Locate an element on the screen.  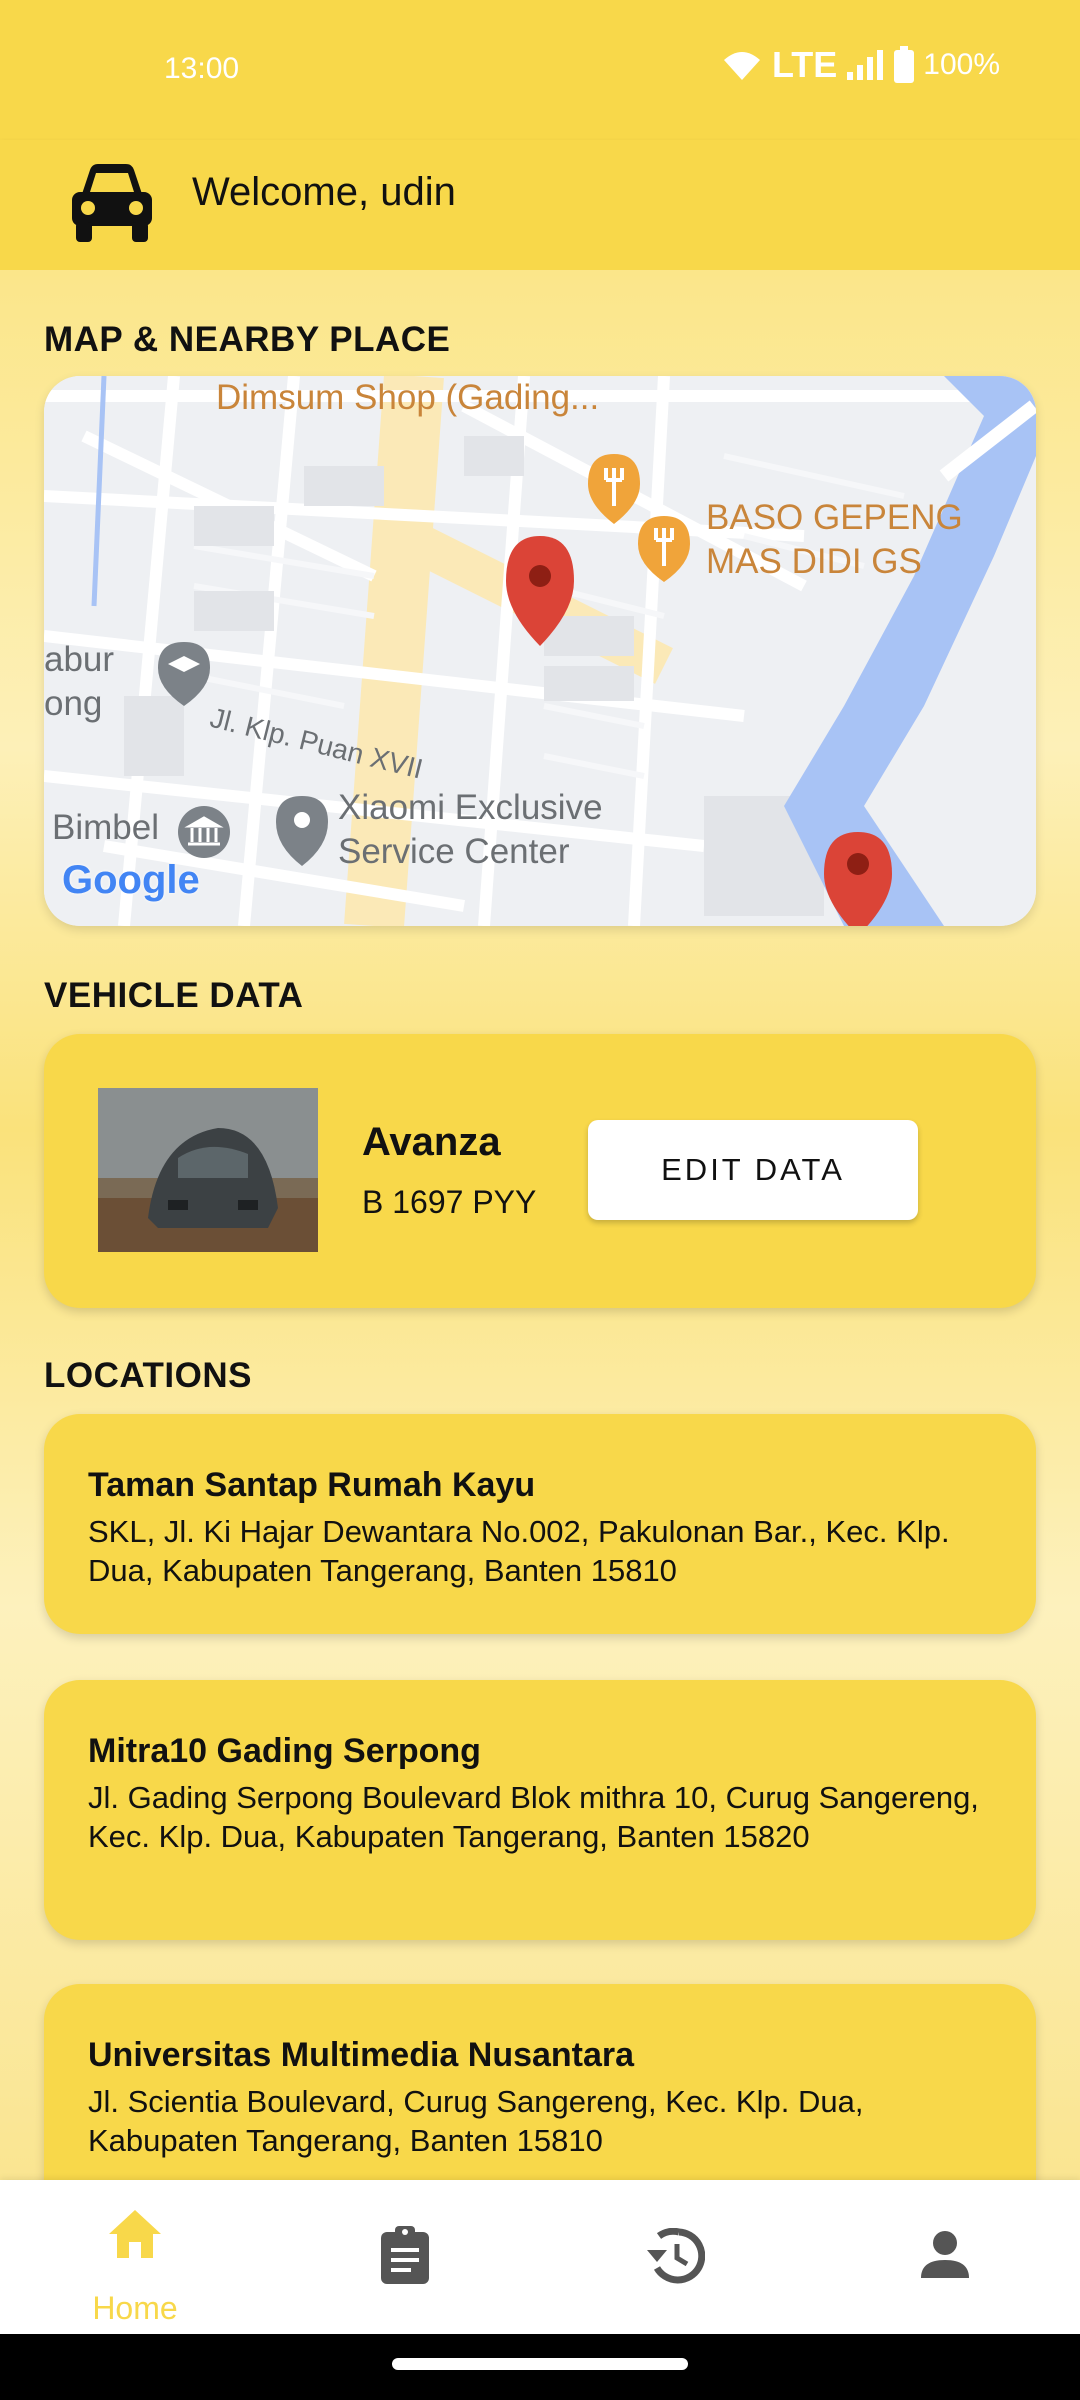
map-label-xiaomi-2: Service Center is located at coordinates (454, 851).